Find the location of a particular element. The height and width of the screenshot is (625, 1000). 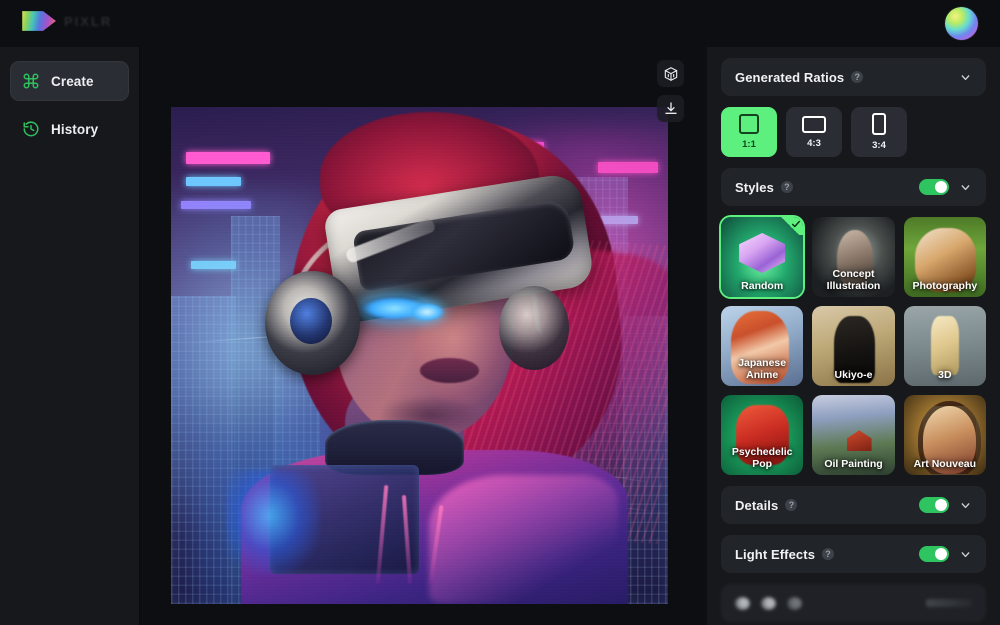

style-label: 3D is located at coordinates (945, 375).